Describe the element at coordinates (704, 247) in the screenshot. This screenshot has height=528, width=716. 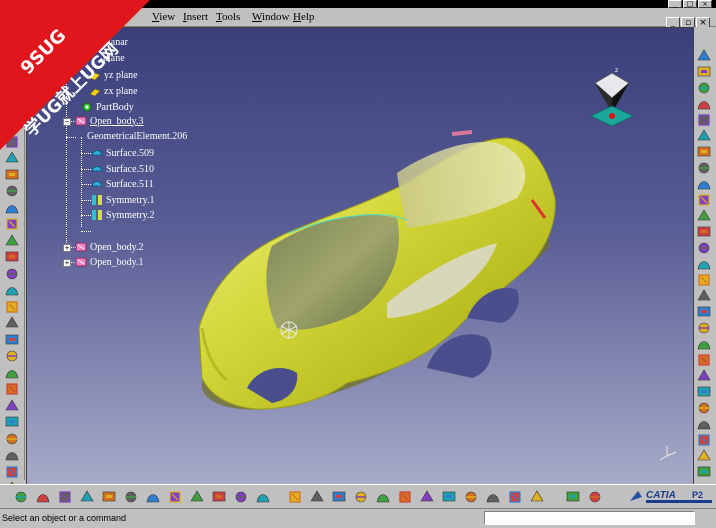
I see `offset-icon` at that location.